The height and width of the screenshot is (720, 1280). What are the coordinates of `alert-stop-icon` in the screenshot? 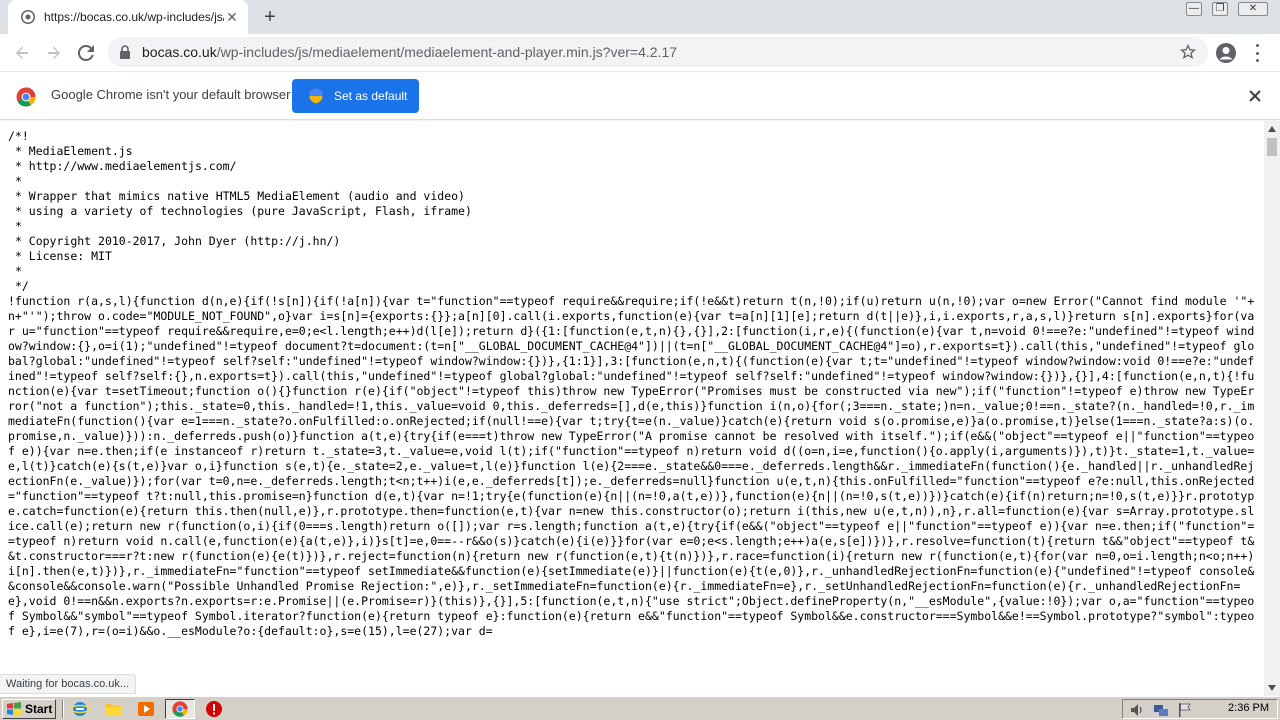 It's located at (214, 709).